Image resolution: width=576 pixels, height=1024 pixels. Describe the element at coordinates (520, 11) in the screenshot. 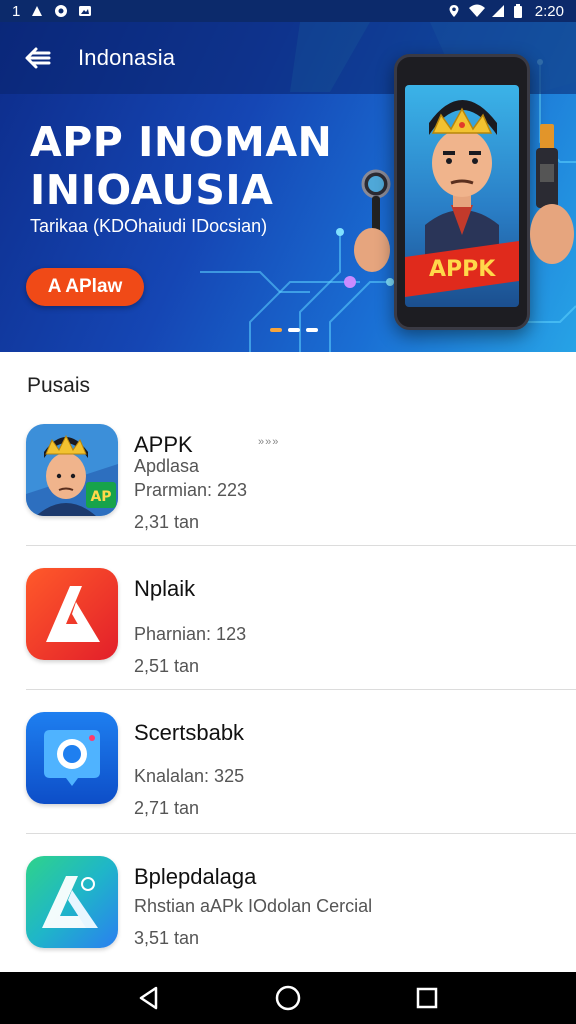

I see `battery-icon` at that location.